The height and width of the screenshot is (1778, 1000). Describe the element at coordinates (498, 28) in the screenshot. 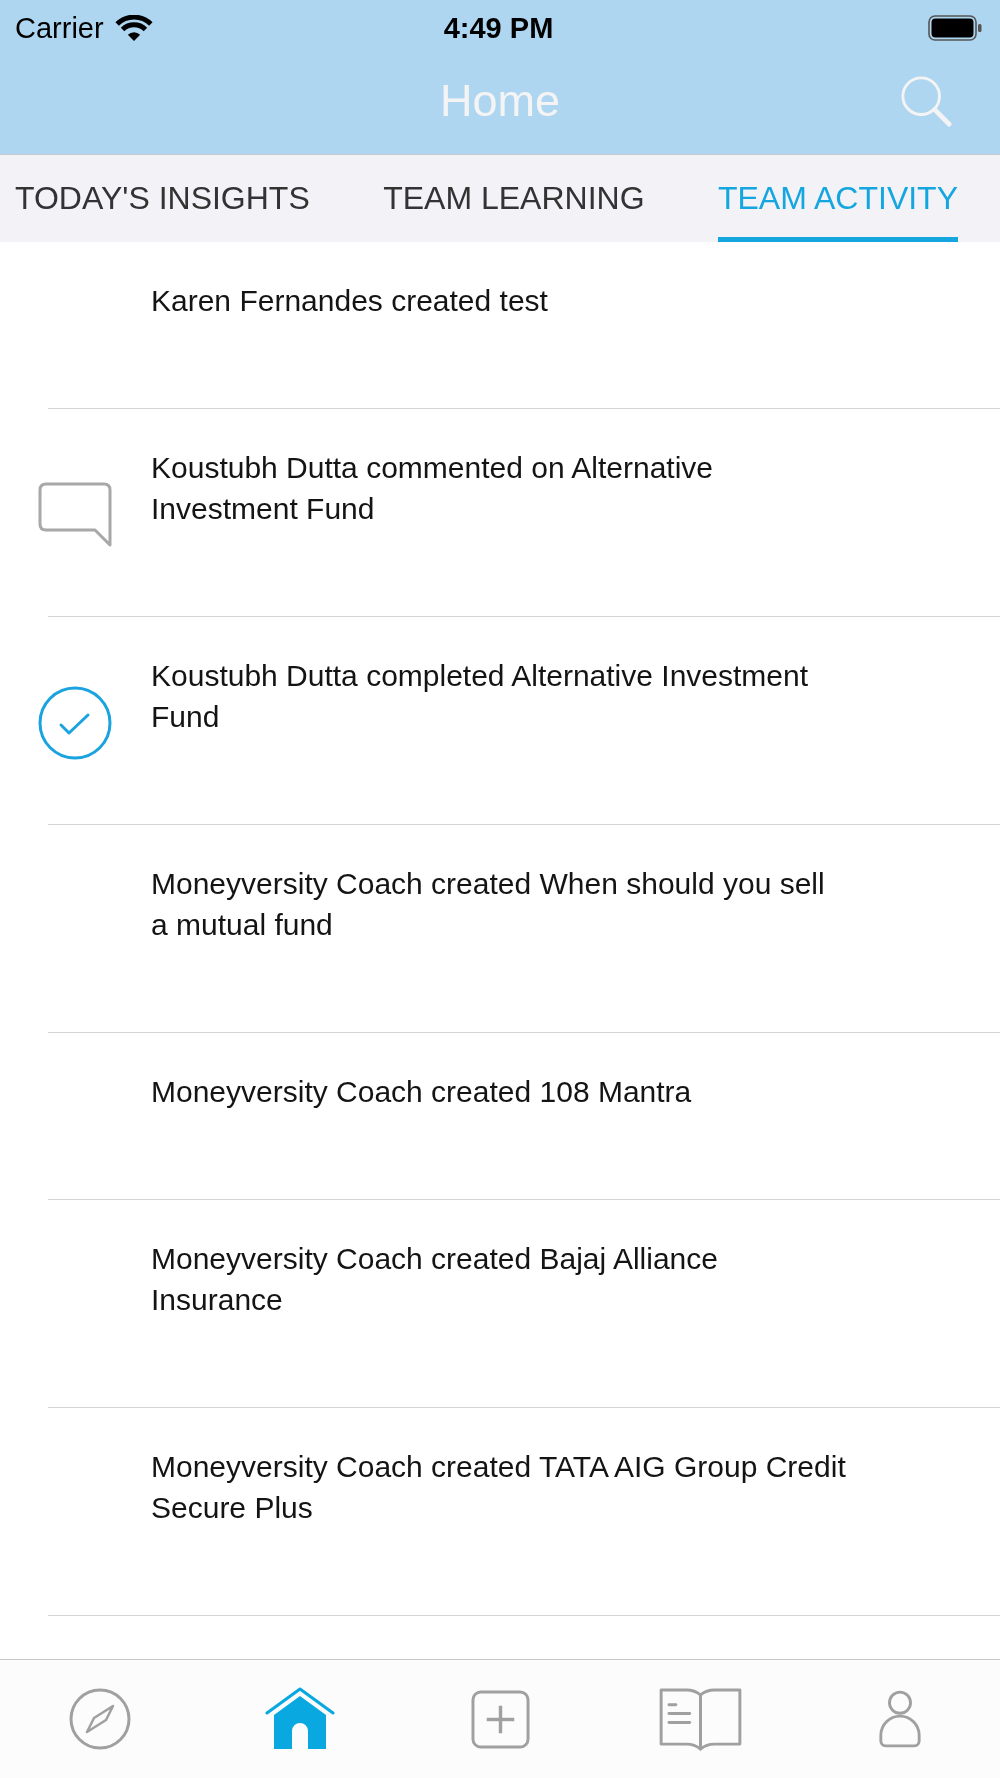

I see `status-time: 4:49 PM` at that location.